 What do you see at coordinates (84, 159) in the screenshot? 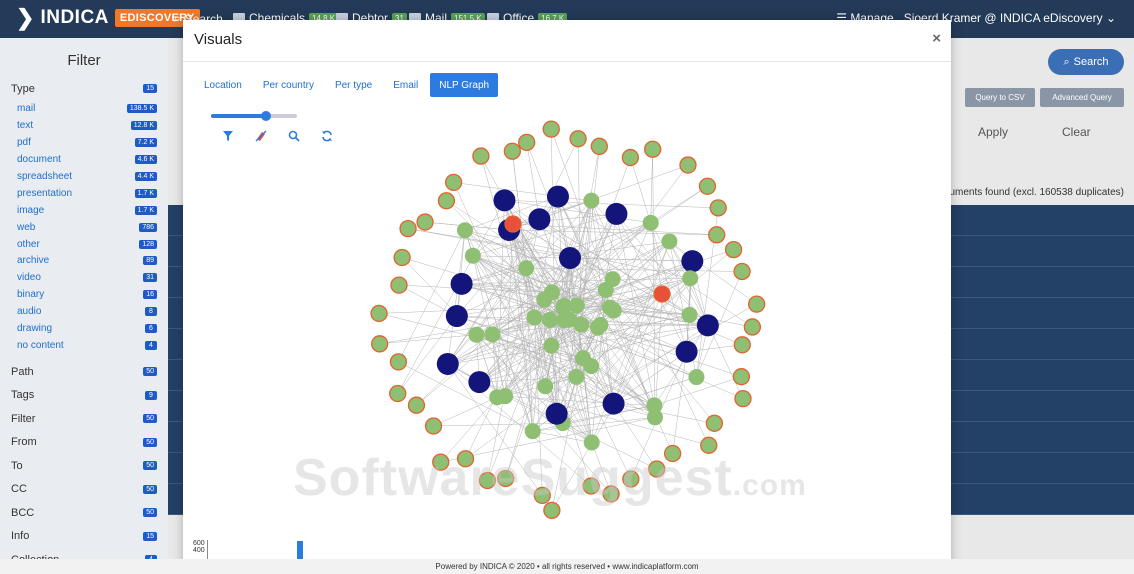
I see `type-item-document: document 4.6 K` at bounding box center [84, 159].